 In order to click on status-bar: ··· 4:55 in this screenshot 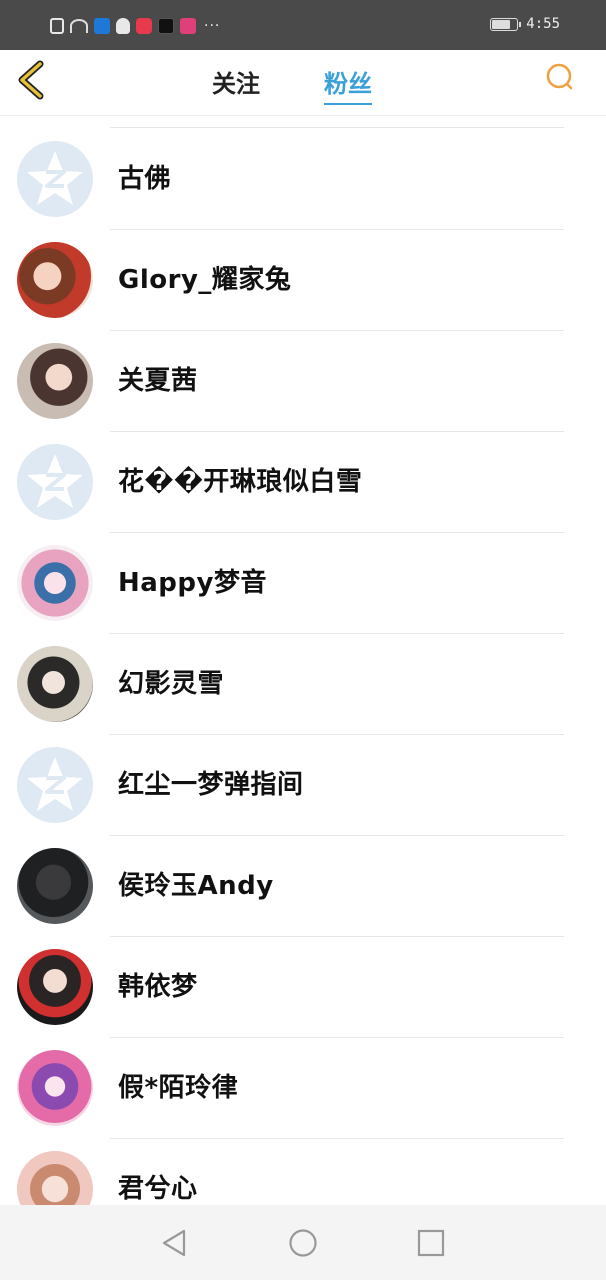, I will do `click(303, 25)`.